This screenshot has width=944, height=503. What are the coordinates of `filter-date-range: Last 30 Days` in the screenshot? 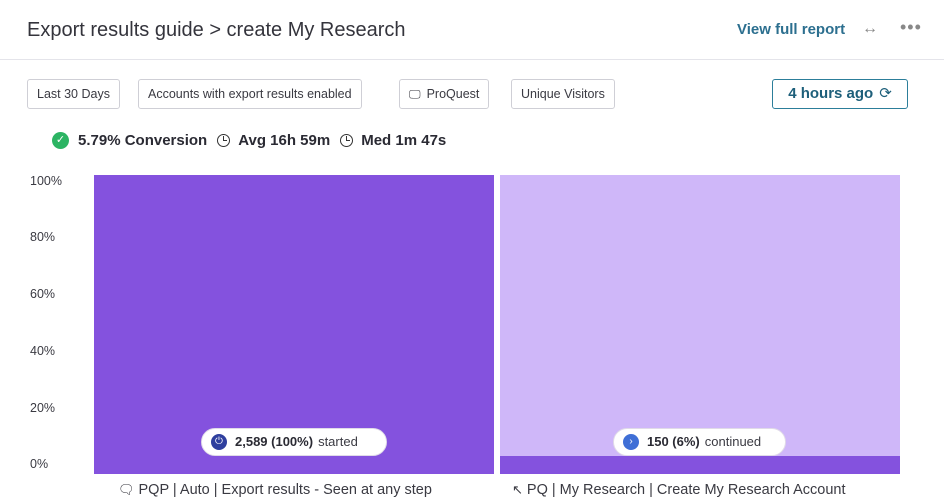 It's located at (73, 94).